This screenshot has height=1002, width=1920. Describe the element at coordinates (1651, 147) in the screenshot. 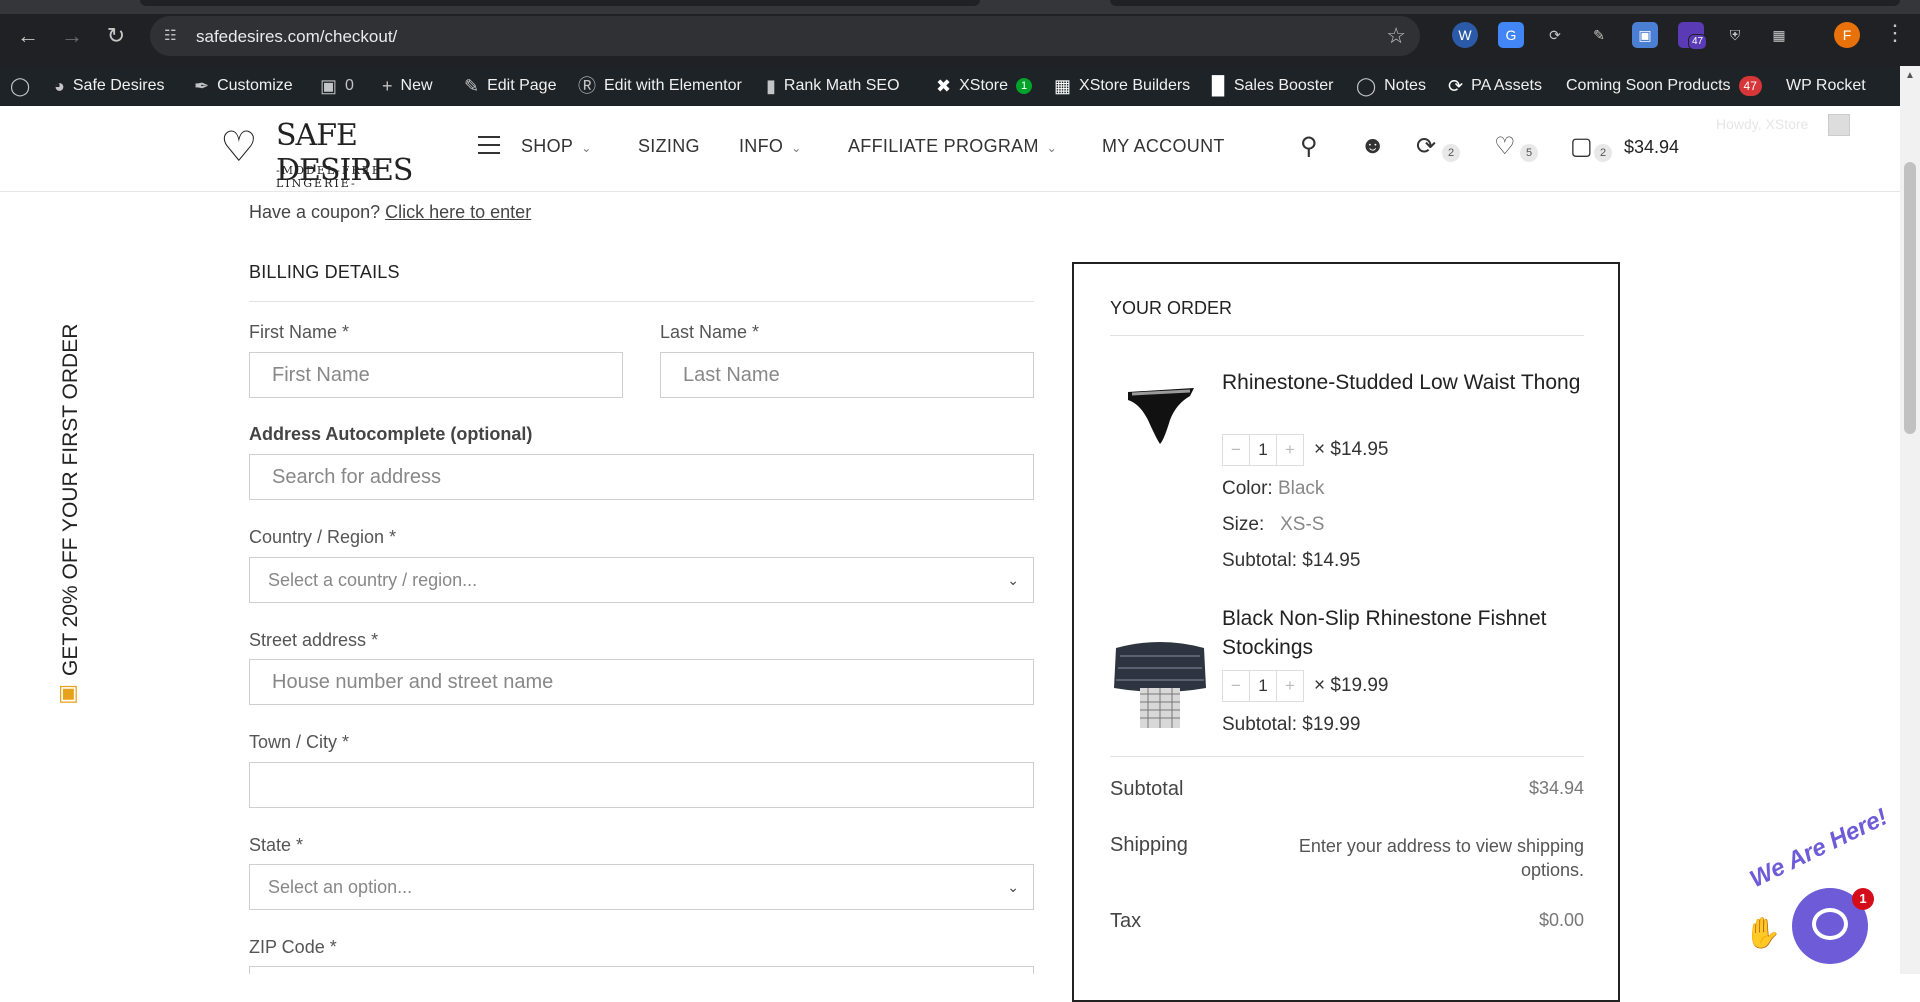

I see `cart-total: $34.94` at that location.